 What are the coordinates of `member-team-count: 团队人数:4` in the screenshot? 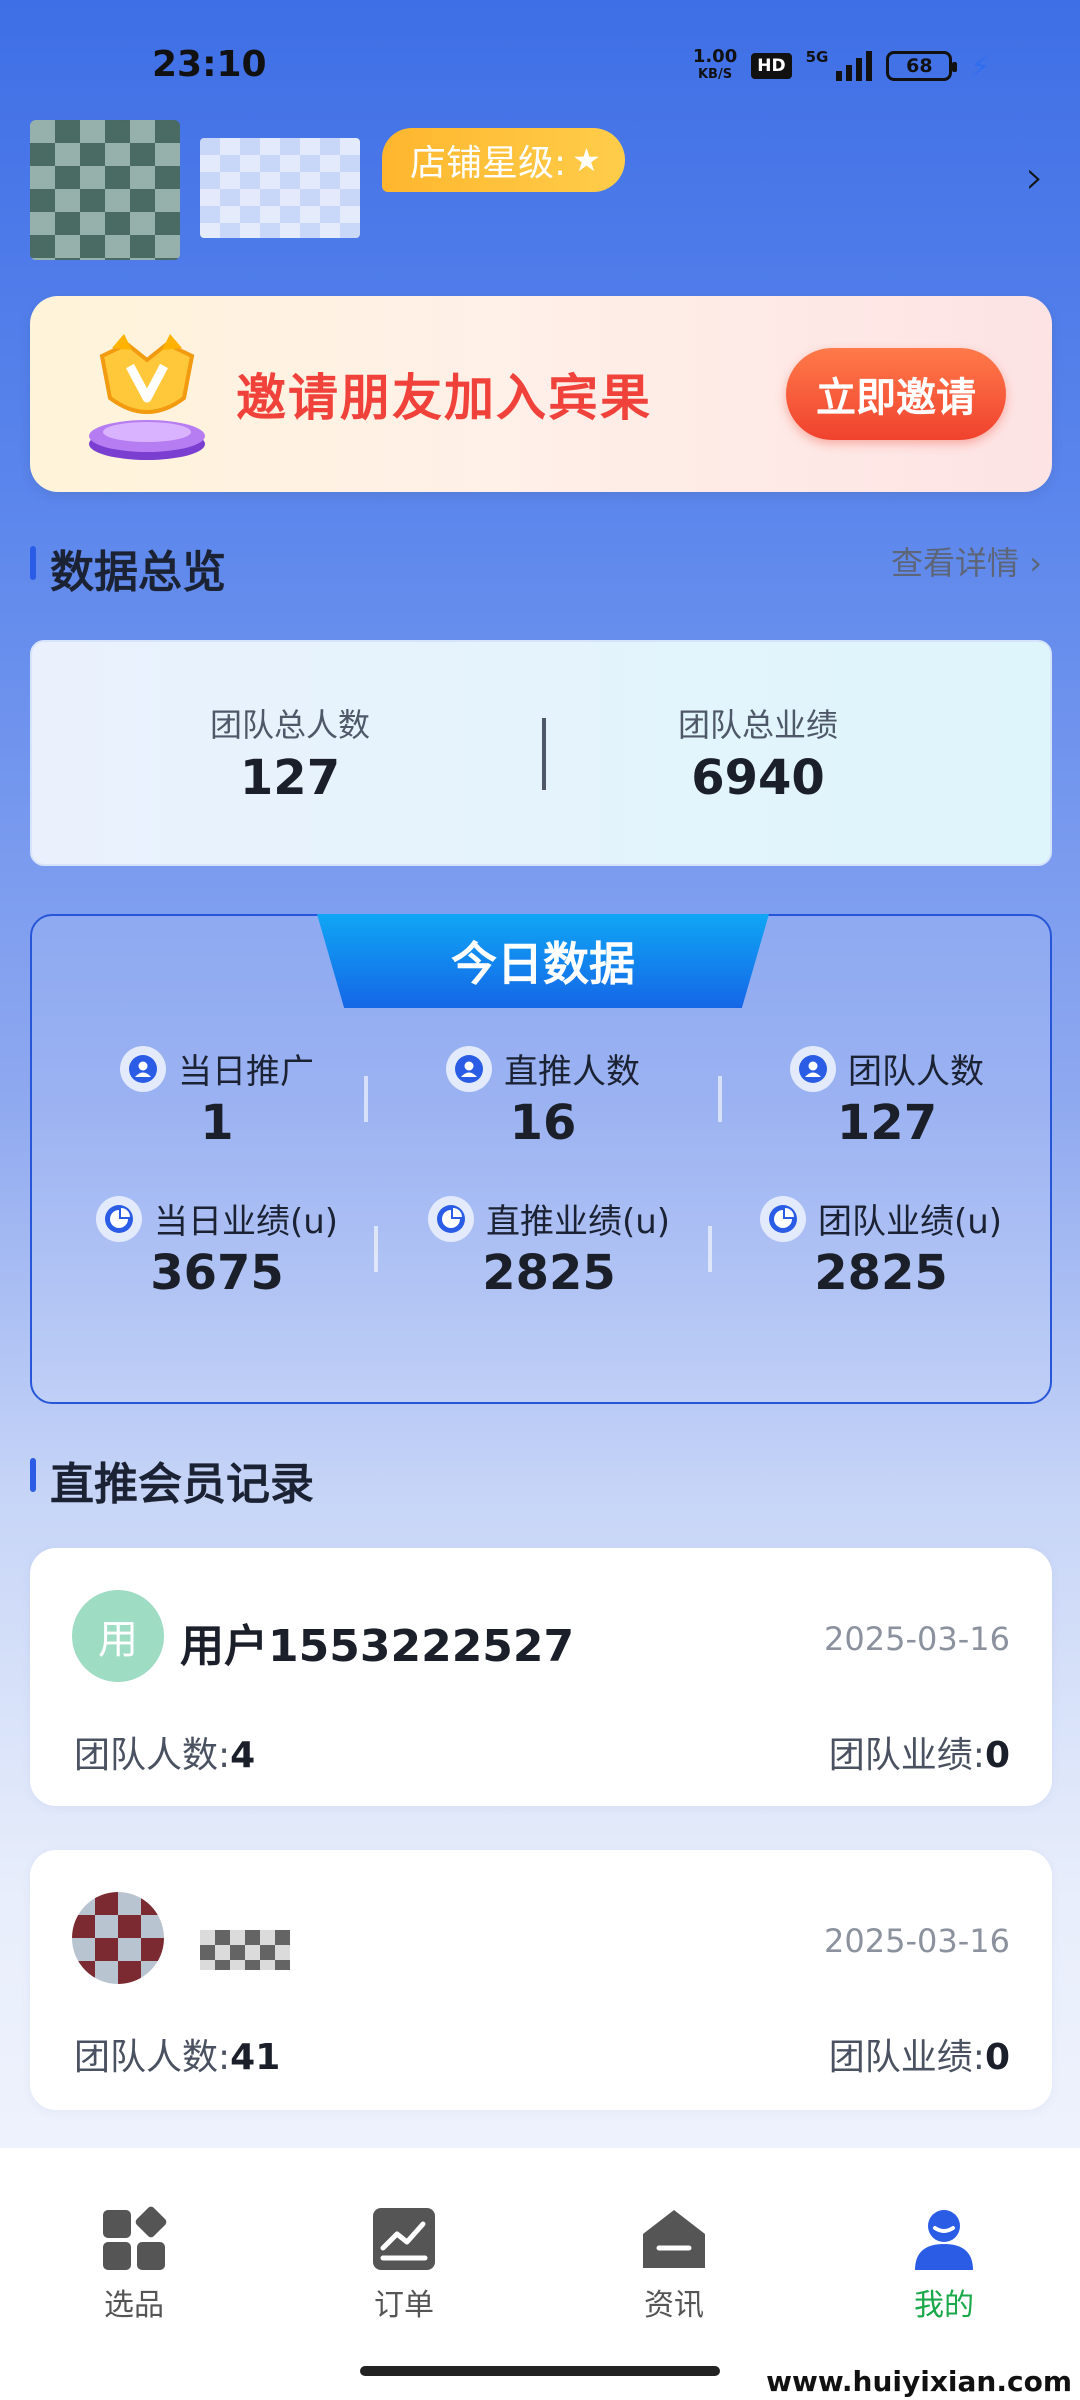 It's located at (164, 1752).